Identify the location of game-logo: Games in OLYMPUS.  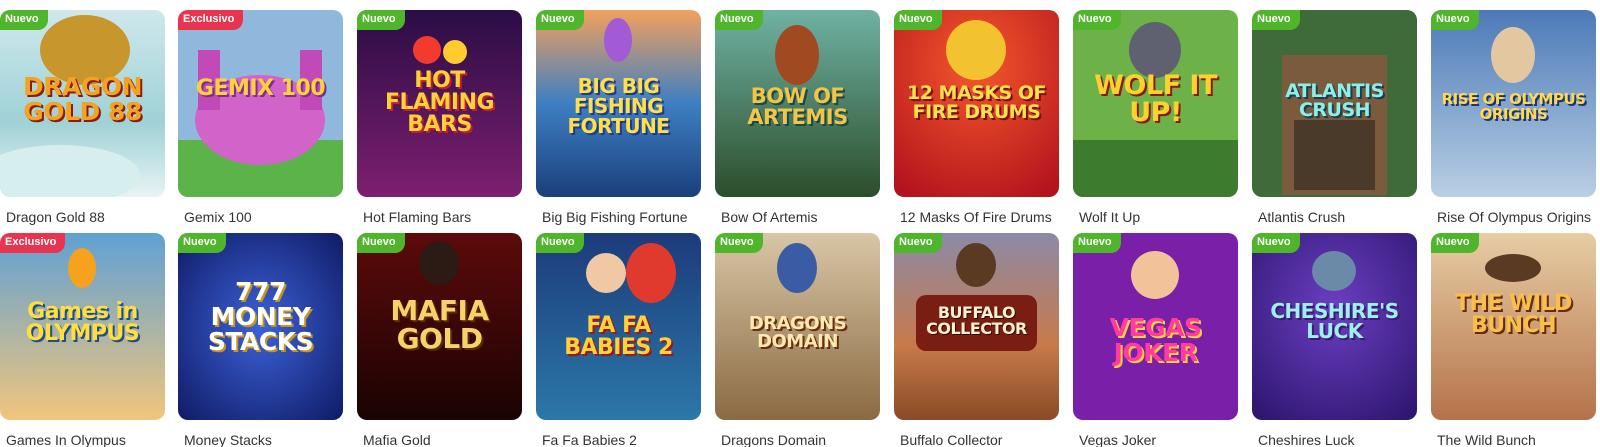
(82, 322).